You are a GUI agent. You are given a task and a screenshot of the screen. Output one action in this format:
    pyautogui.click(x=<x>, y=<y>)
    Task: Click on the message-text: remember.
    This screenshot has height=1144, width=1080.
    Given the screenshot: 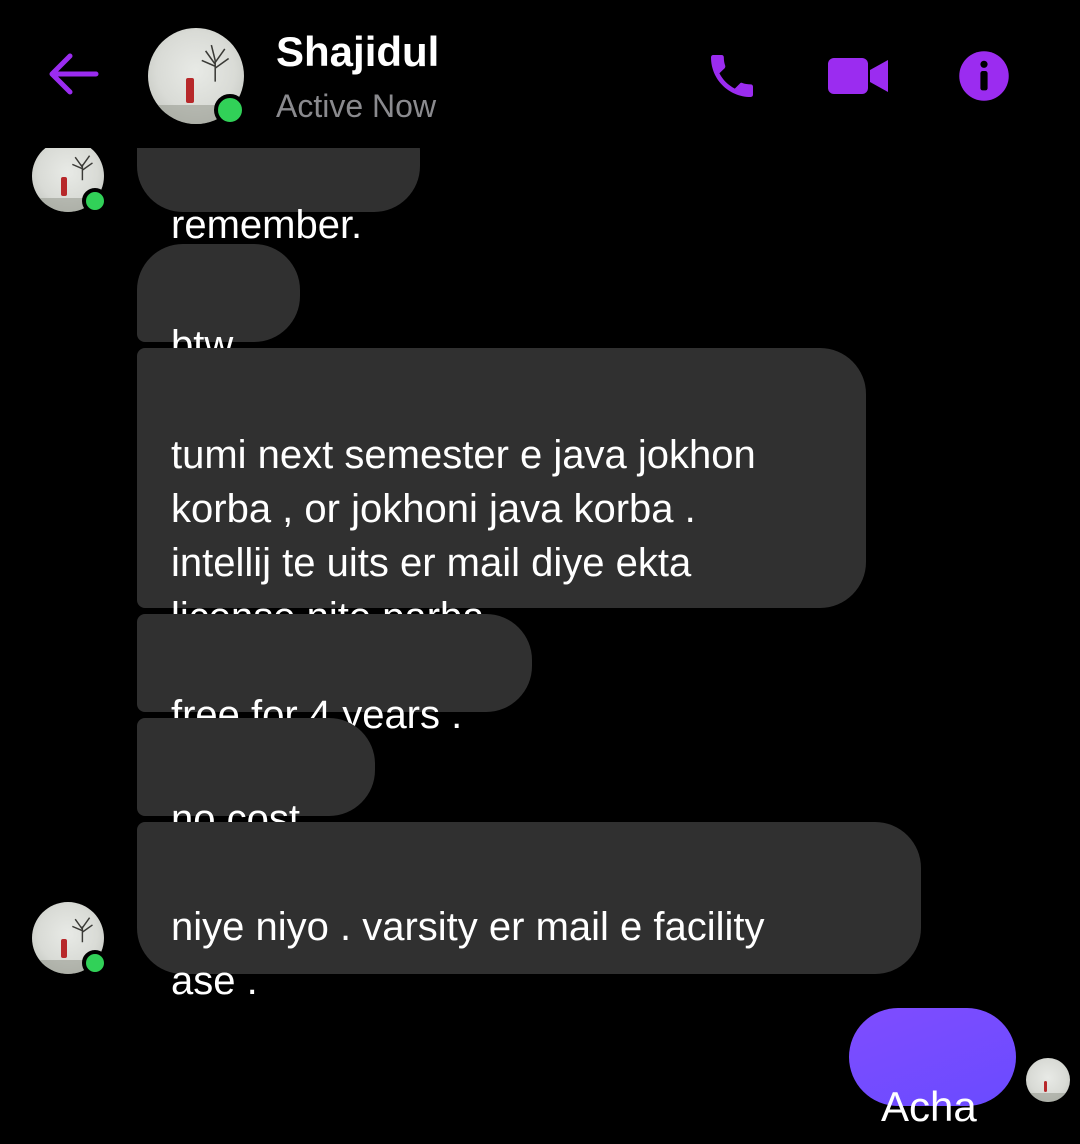 What is the action you would take?
    pyautogui.click(x=267, y=225)
    